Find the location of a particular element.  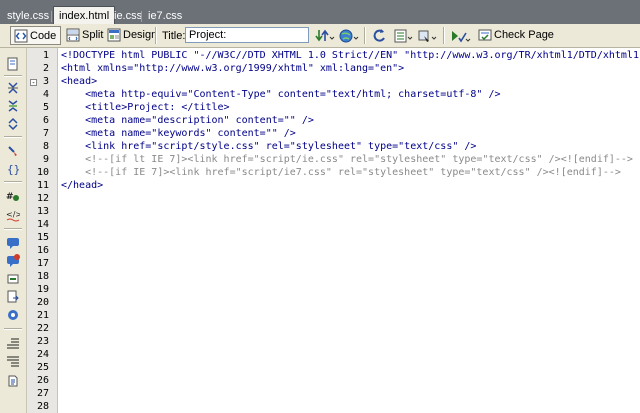

outdent-icon is located at coordinates (13, 361).